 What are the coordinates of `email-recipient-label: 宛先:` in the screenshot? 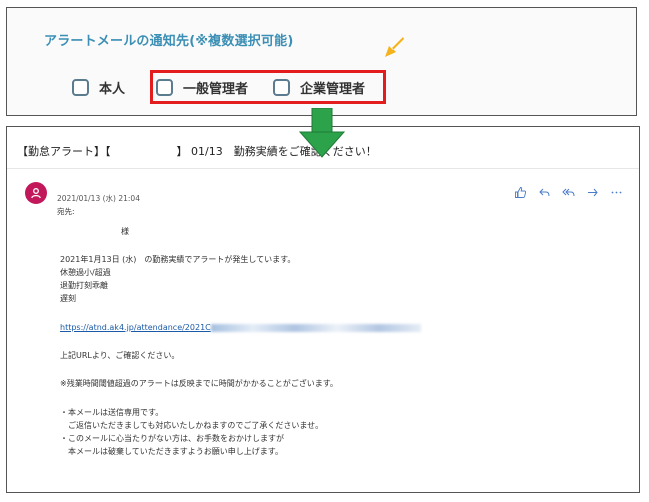 It's located at (66, 211).